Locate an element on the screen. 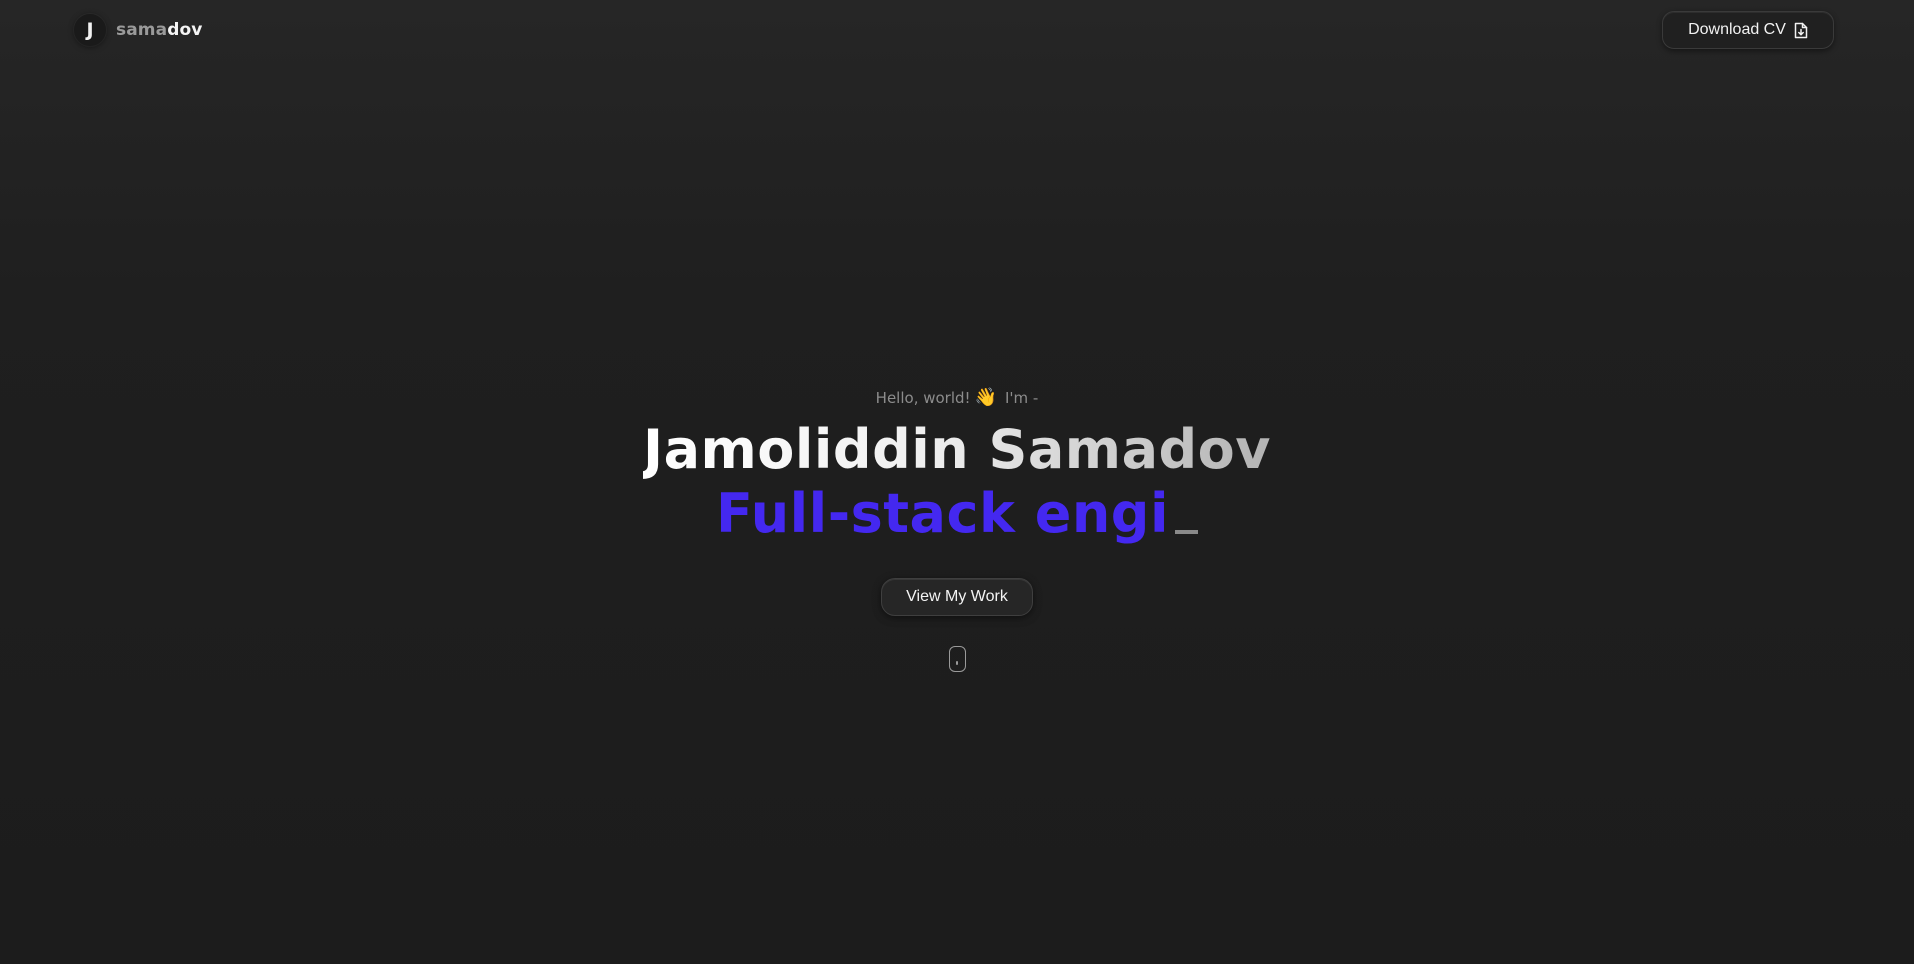  brand-name-part2: dov is located at coordinates (185, 30).